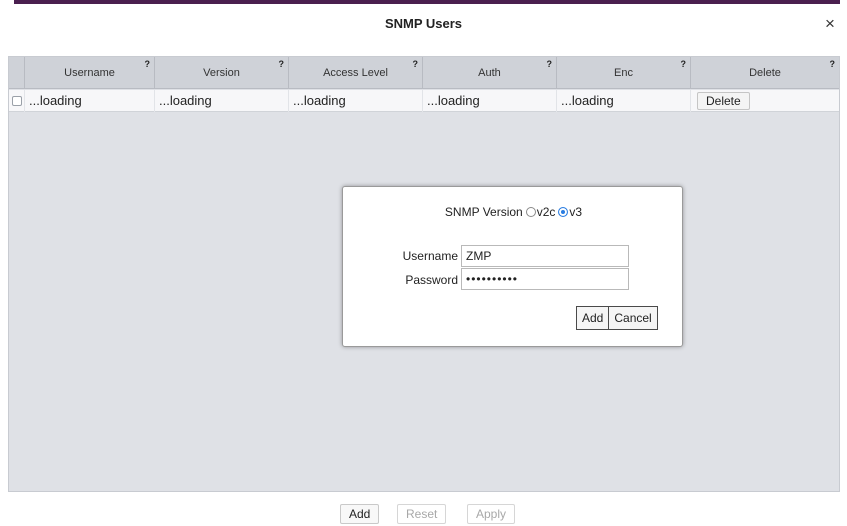 The height and width of the screenshot is (526, 847). I want to click on modal-add-button: Add, so click(593, 318).